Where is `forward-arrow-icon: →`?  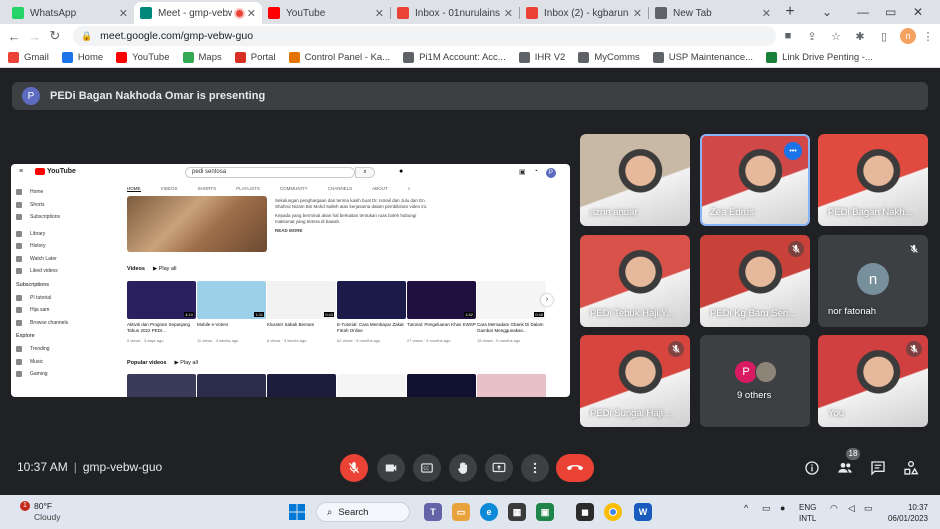 forward-arrow-icon: → is located at coordinates (34, 36).